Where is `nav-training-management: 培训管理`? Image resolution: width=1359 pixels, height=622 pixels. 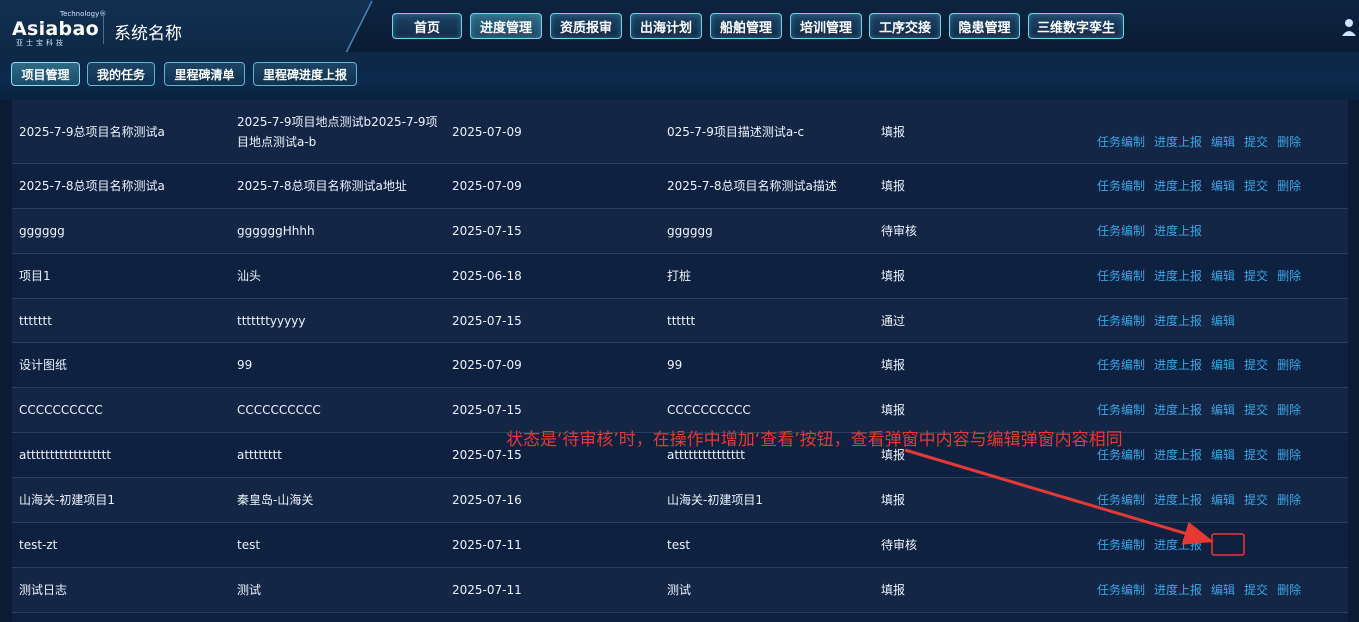 nav-training-management: 培训管理 is located at coordinates (826, 26).